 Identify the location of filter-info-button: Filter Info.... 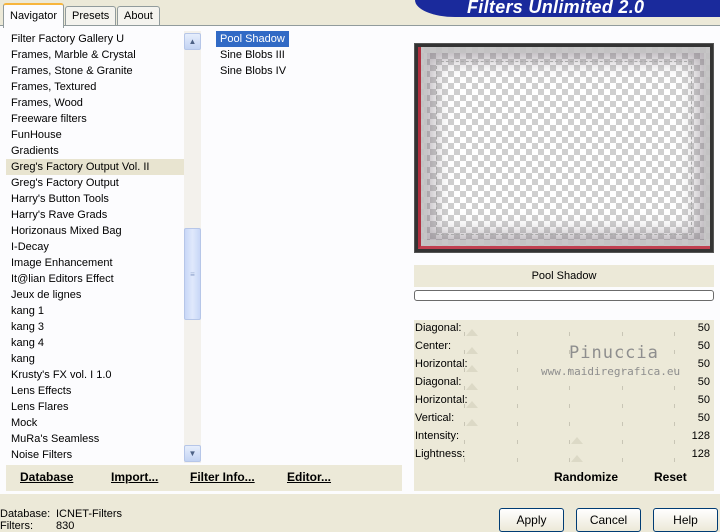
(222, 477).